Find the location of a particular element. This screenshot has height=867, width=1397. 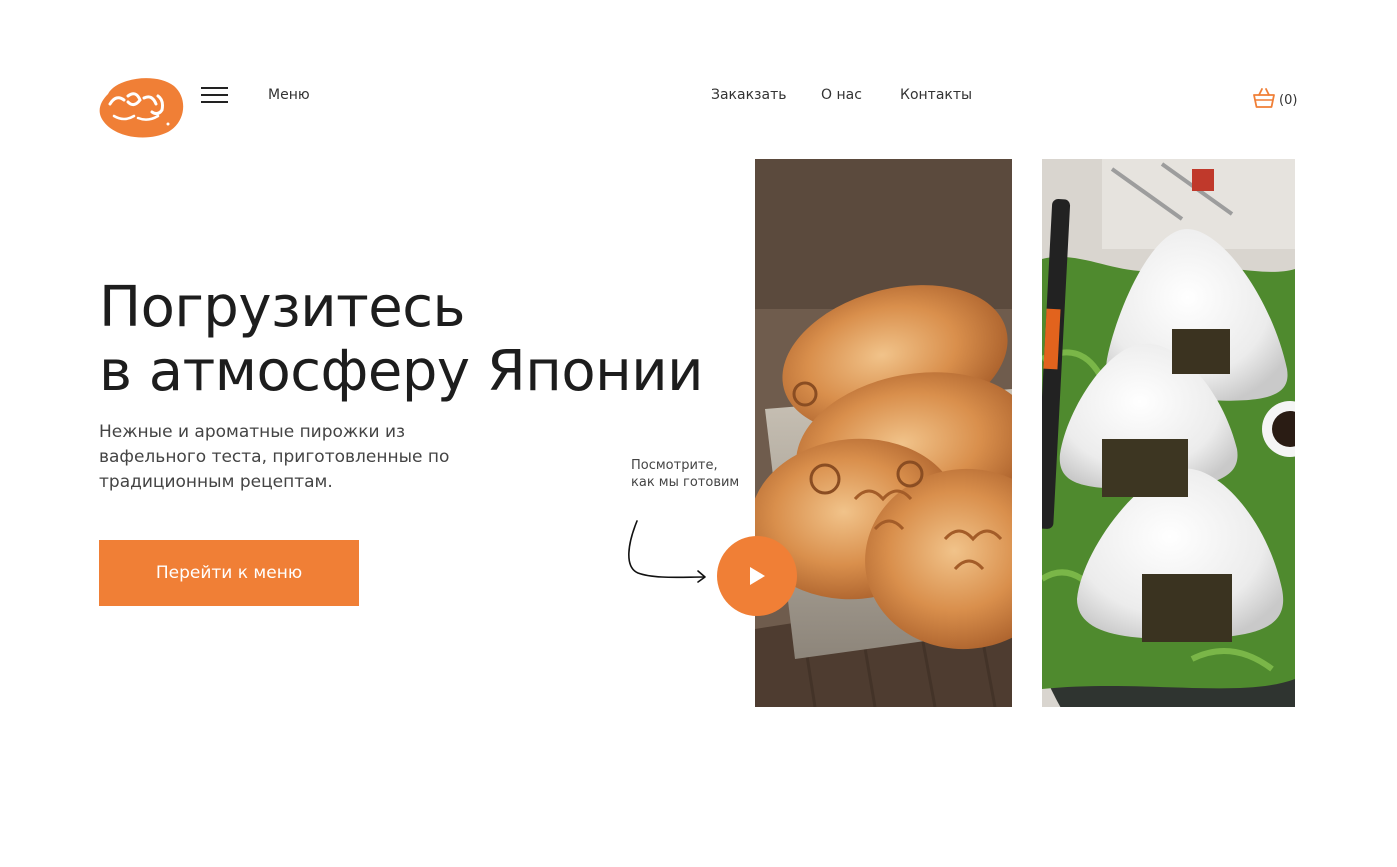

play-video-button is located at coordinates (757, 576).